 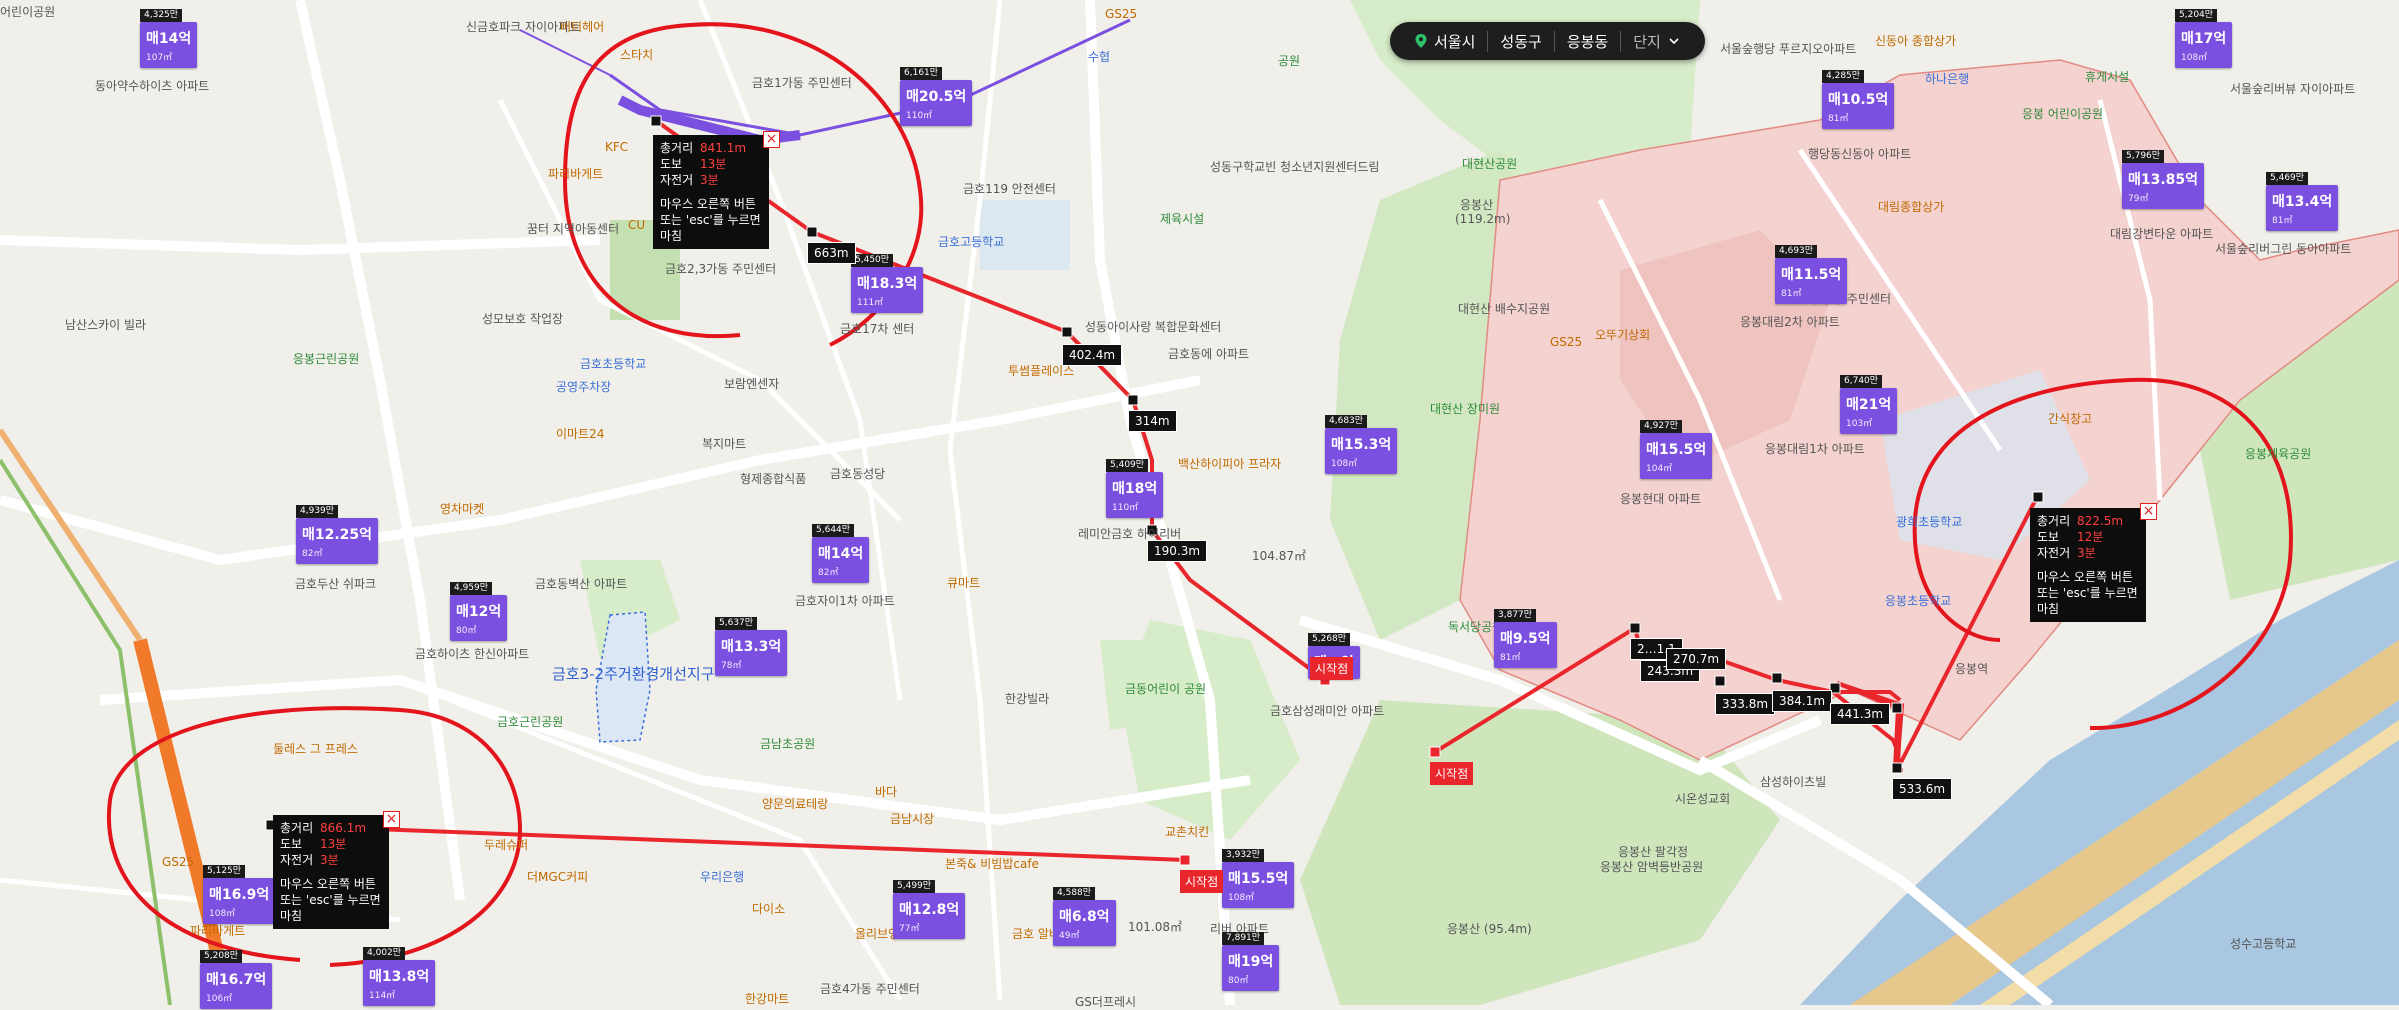 I want to click on place-label: 본죽& 비빔밥cafe, so click(x=992, y=864).